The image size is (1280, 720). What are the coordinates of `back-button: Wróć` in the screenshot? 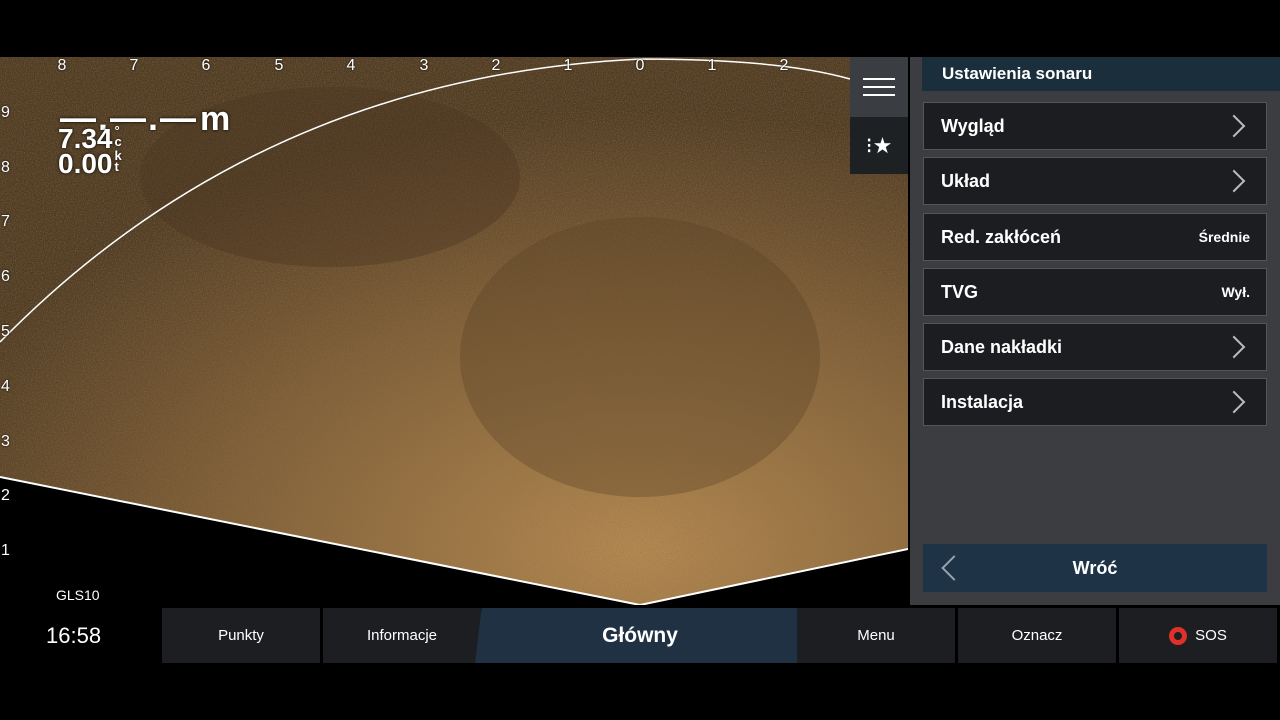 It's located at (1095, 568).